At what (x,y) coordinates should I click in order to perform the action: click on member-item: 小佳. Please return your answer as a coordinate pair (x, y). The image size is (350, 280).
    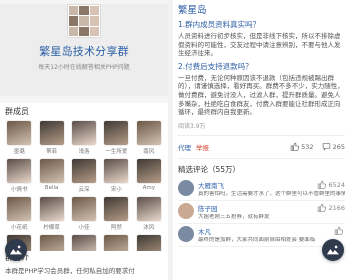
    Looking at the image, I should click on (84, 213).